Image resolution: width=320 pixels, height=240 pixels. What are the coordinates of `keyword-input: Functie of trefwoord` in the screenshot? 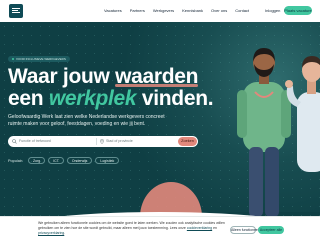 It's located at (35, 141).